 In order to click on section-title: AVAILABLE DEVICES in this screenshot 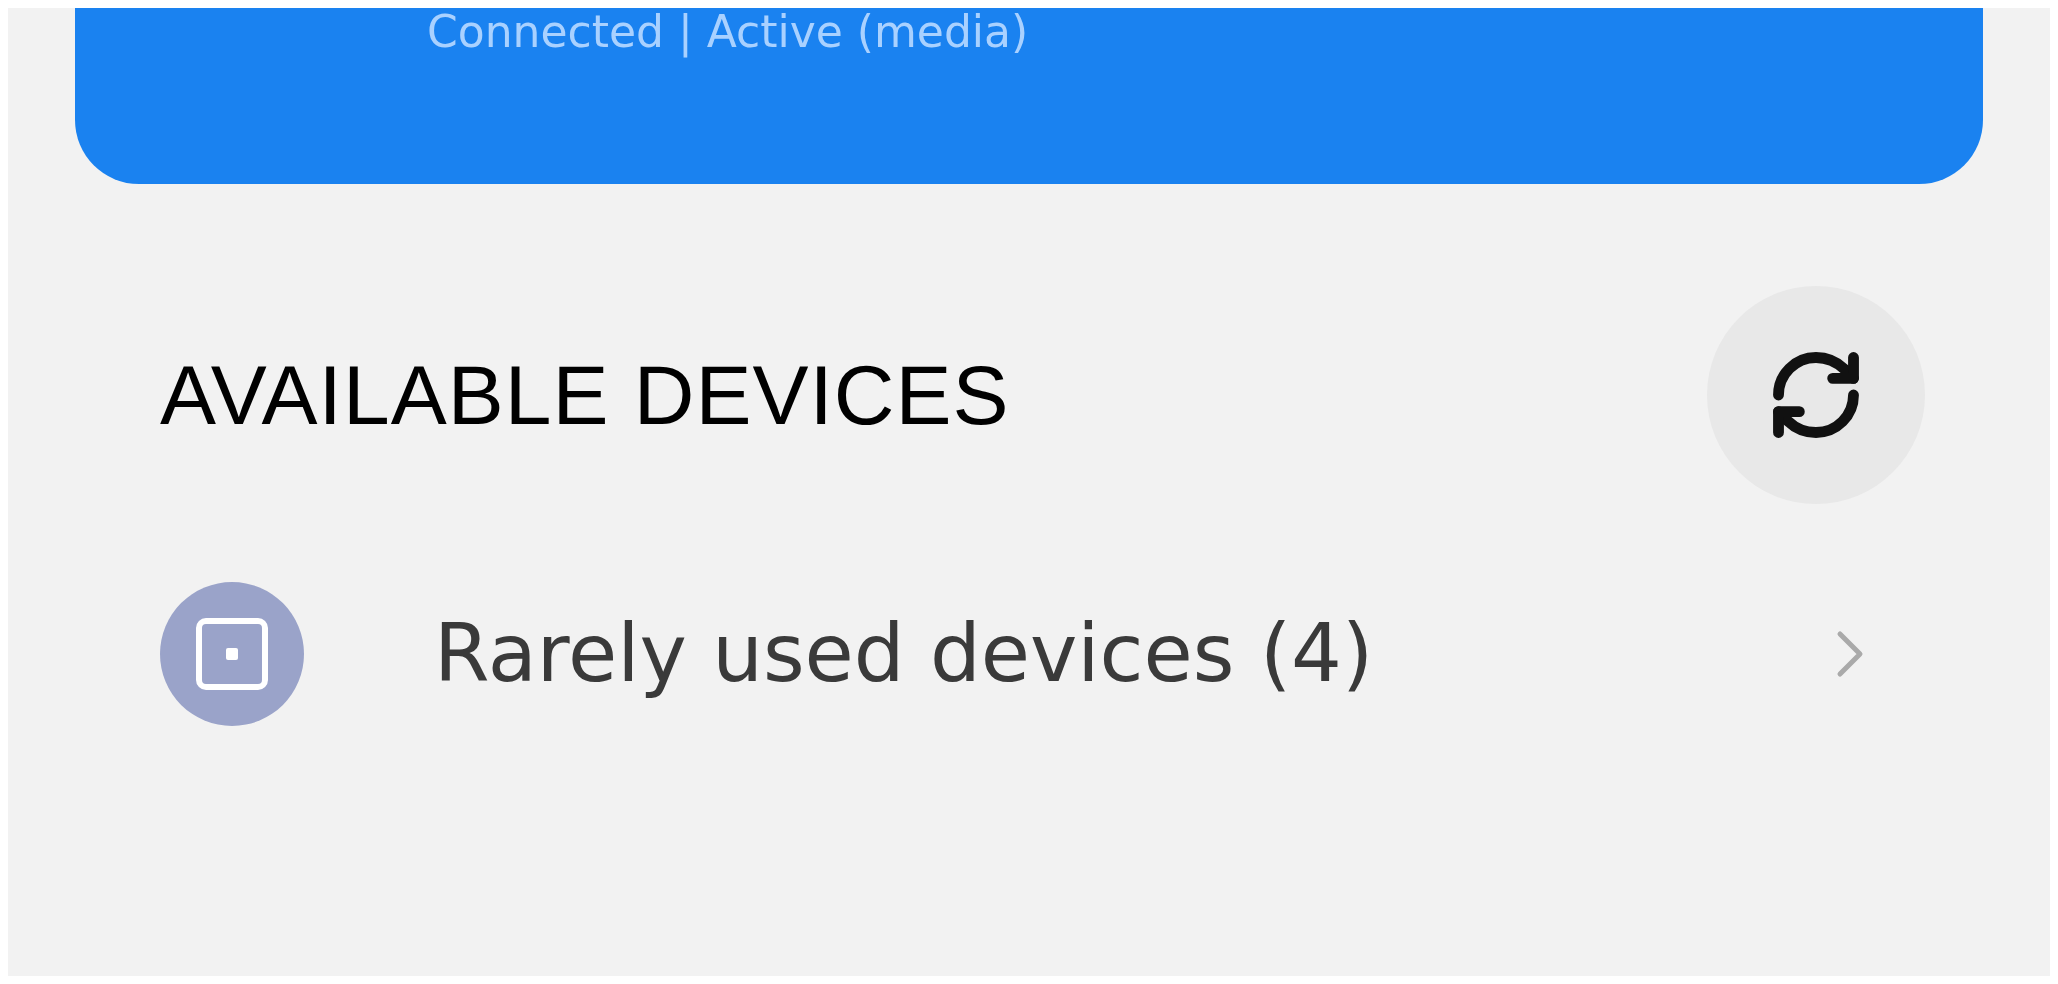, I will do `click(585, 395)`.